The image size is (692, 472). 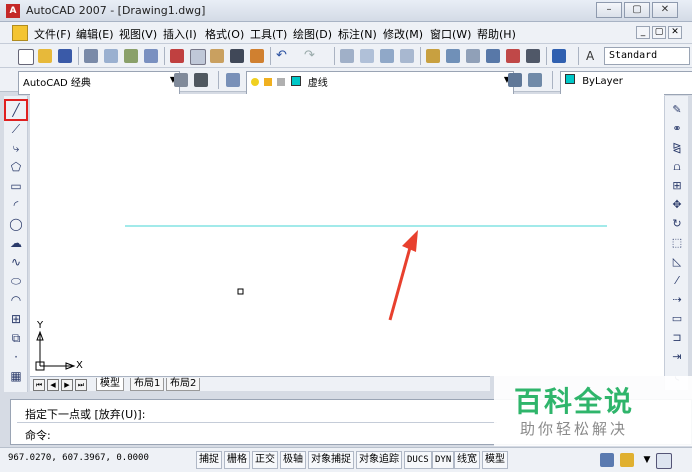 I want to click on line-icon: ╱, so click(x=16, y=110).